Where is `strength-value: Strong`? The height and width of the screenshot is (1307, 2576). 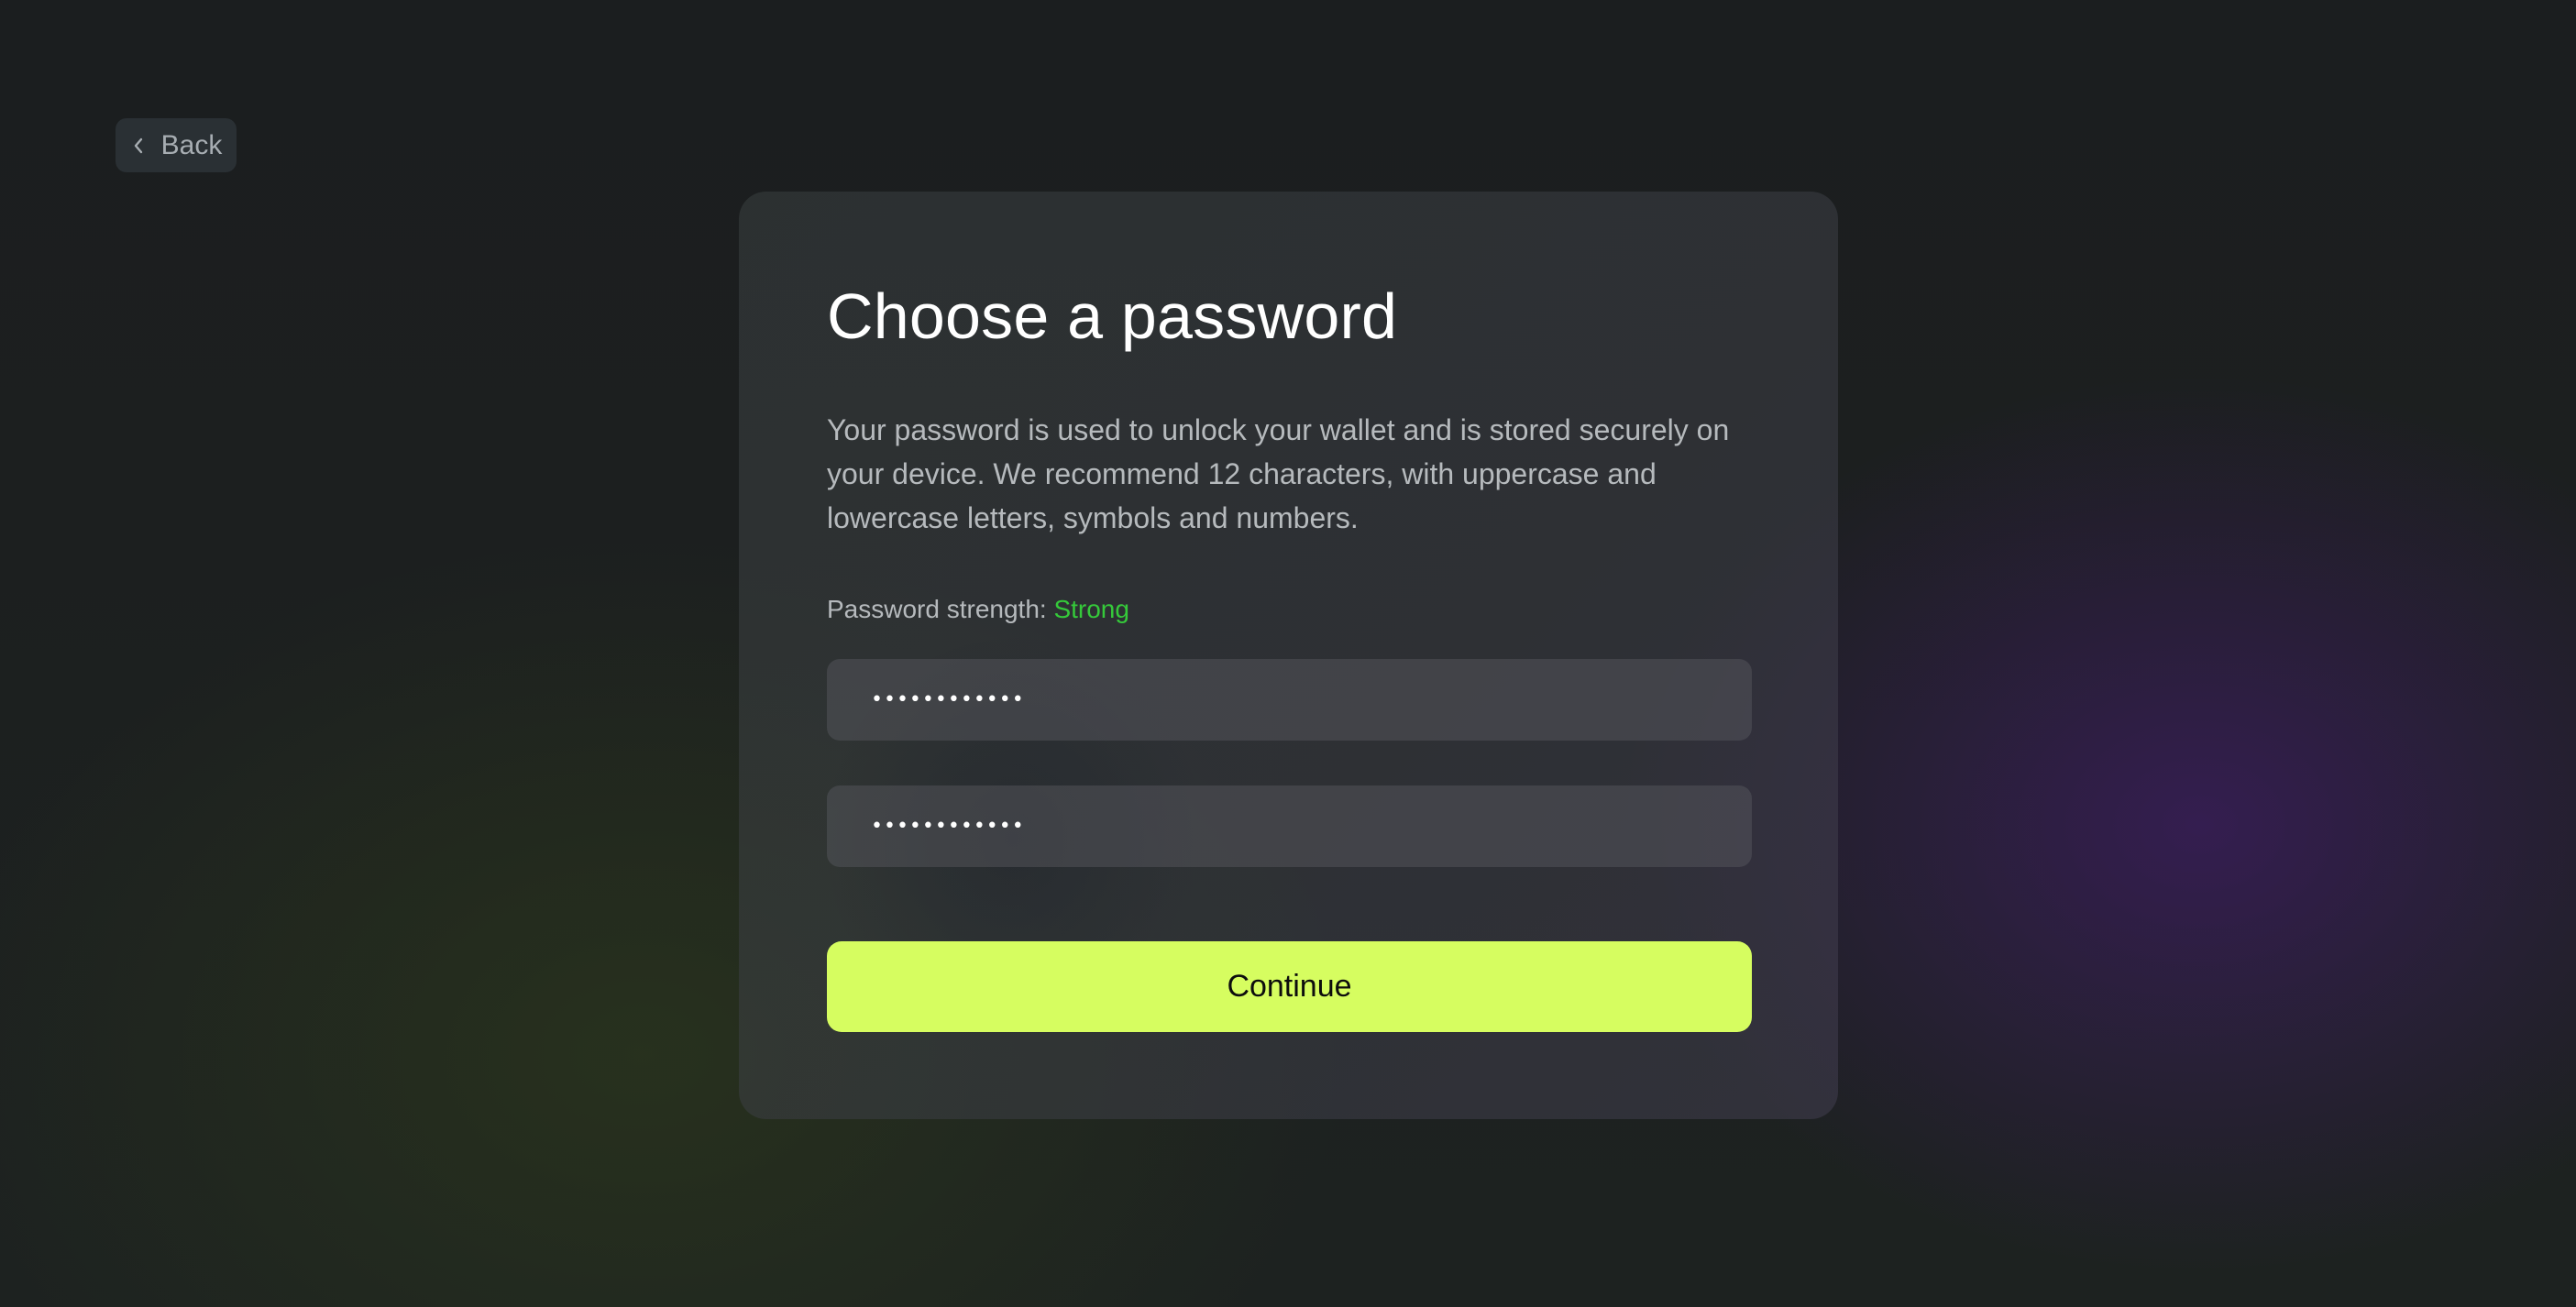 strength-value: Strong is located at coordinates (1091, 609).